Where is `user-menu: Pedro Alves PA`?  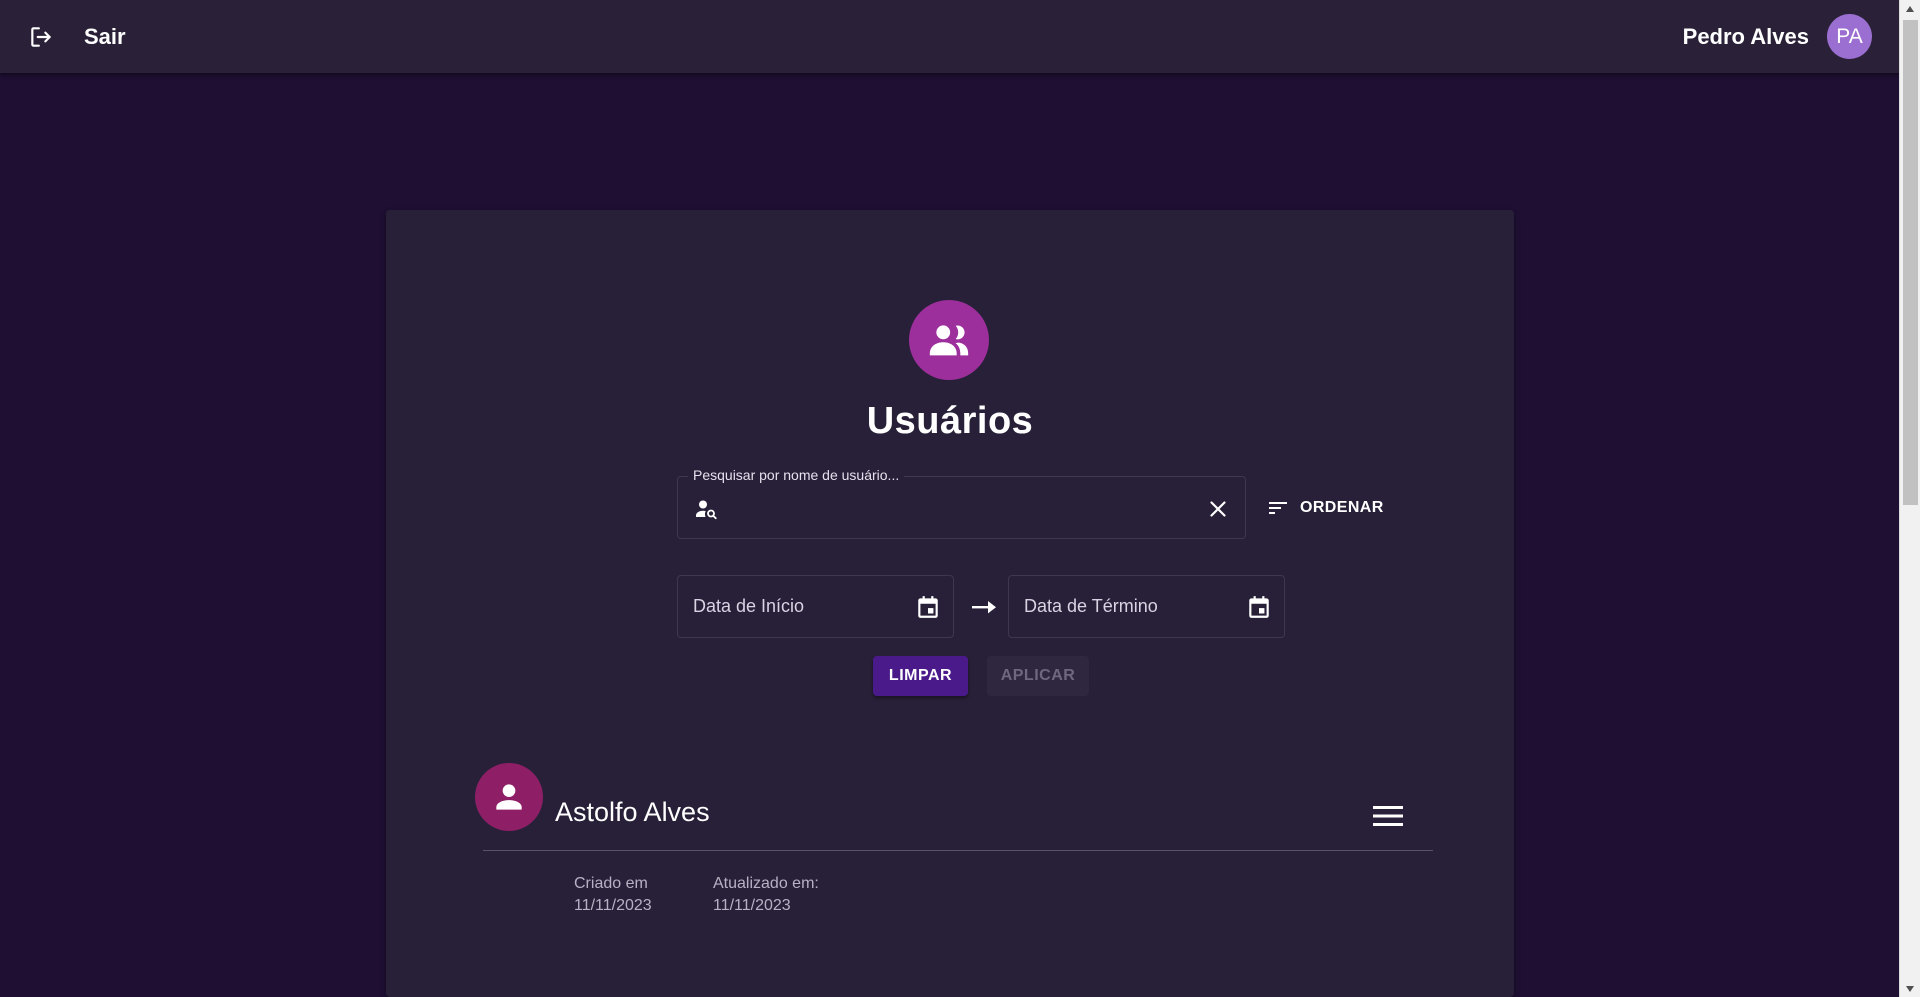 user-menu: Pedro Alves PA is located at coordinates (1777, 36).